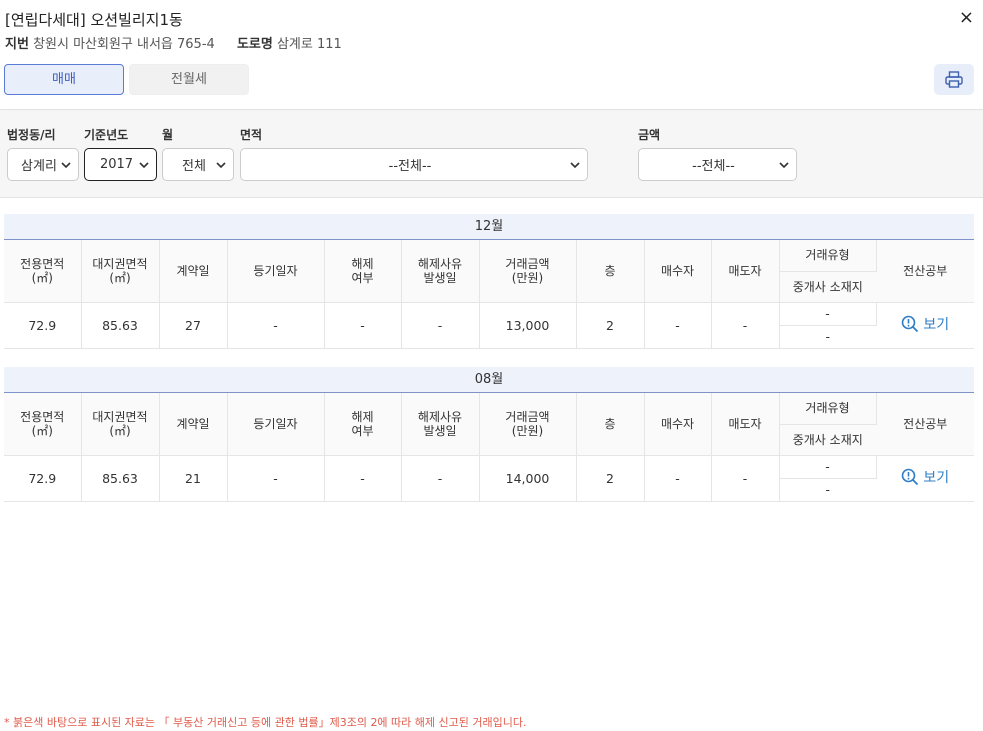 This screenshot has width=983, height=731. What do you see at coordinates (189, 79) in the screenshot?
I see `tab-rent: 전월세` at bounding box center [189, 79].